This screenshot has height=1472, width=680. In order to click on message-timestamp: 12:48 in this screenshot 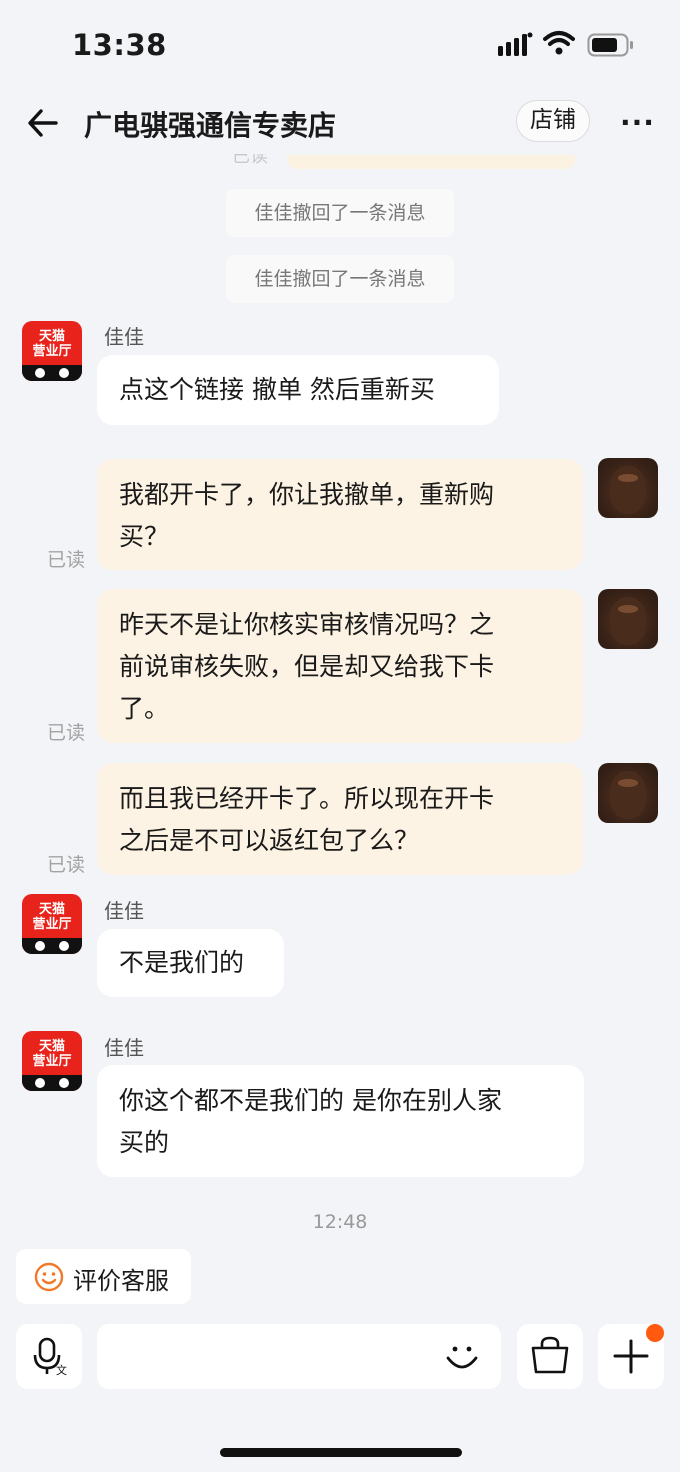, I will do `click(340, 1222)`.